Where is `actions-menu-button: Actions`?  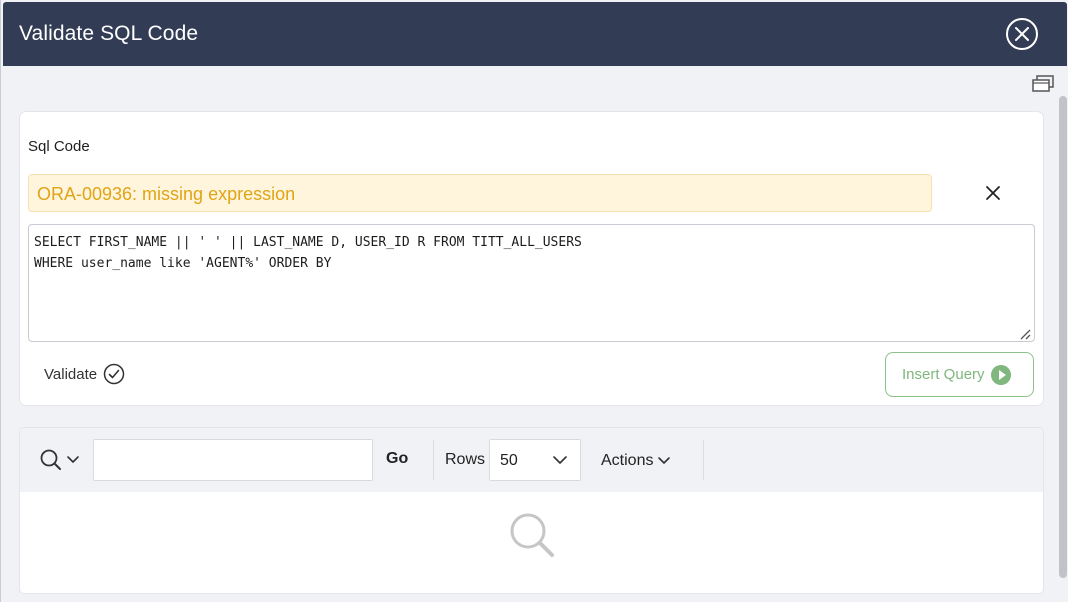 actions-menu-button: Actions is located at coordinates (636, 461).